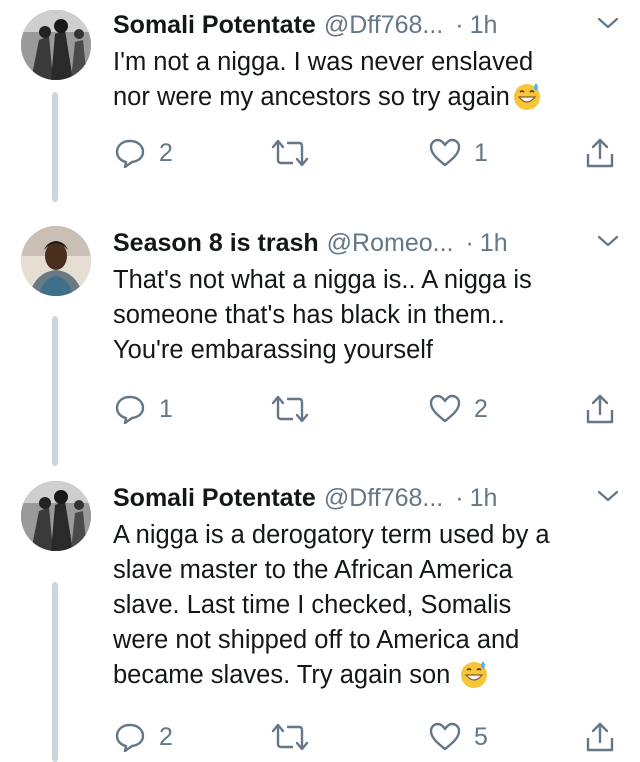 This screenshot has width=640, height=762. I want to click on tweet-text-line: nor were my ancestors so try again, so click(365, 97).